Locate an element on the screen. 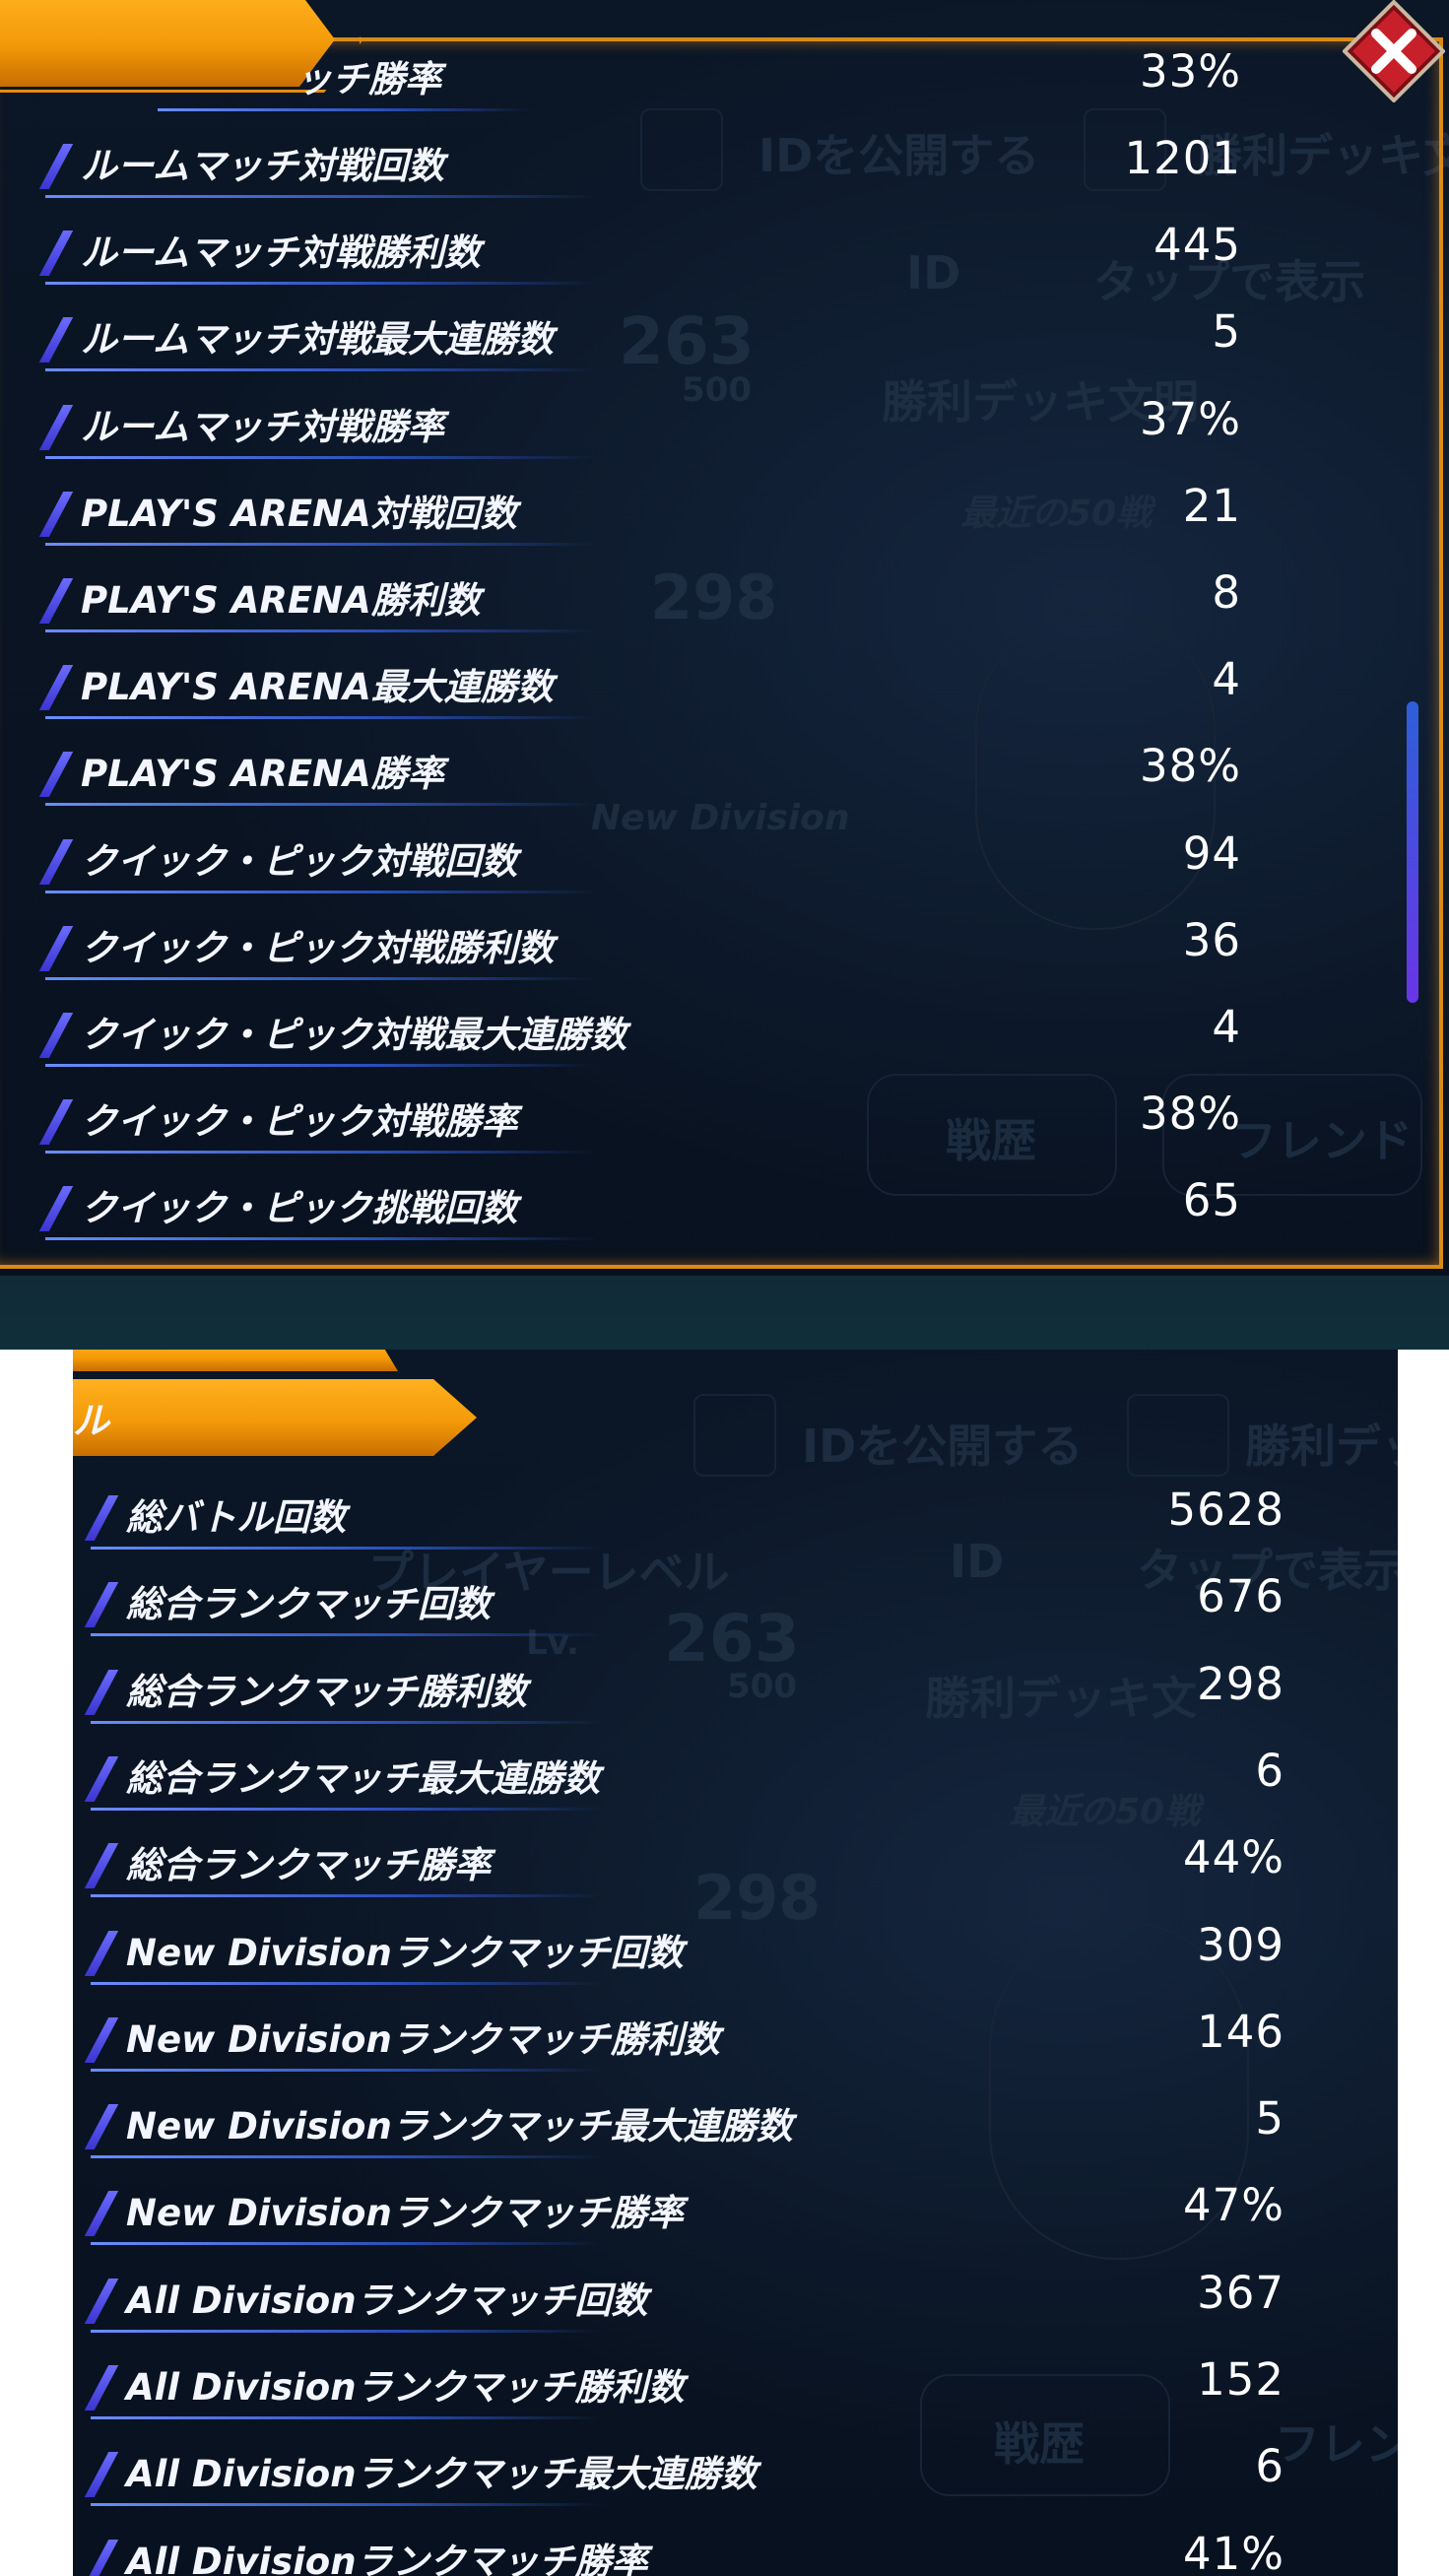 The width and height of the screenshot is (1449, 2576). stat-label: All Divisionランクマッチ勝利数 is located at coordinates (405, 2388).